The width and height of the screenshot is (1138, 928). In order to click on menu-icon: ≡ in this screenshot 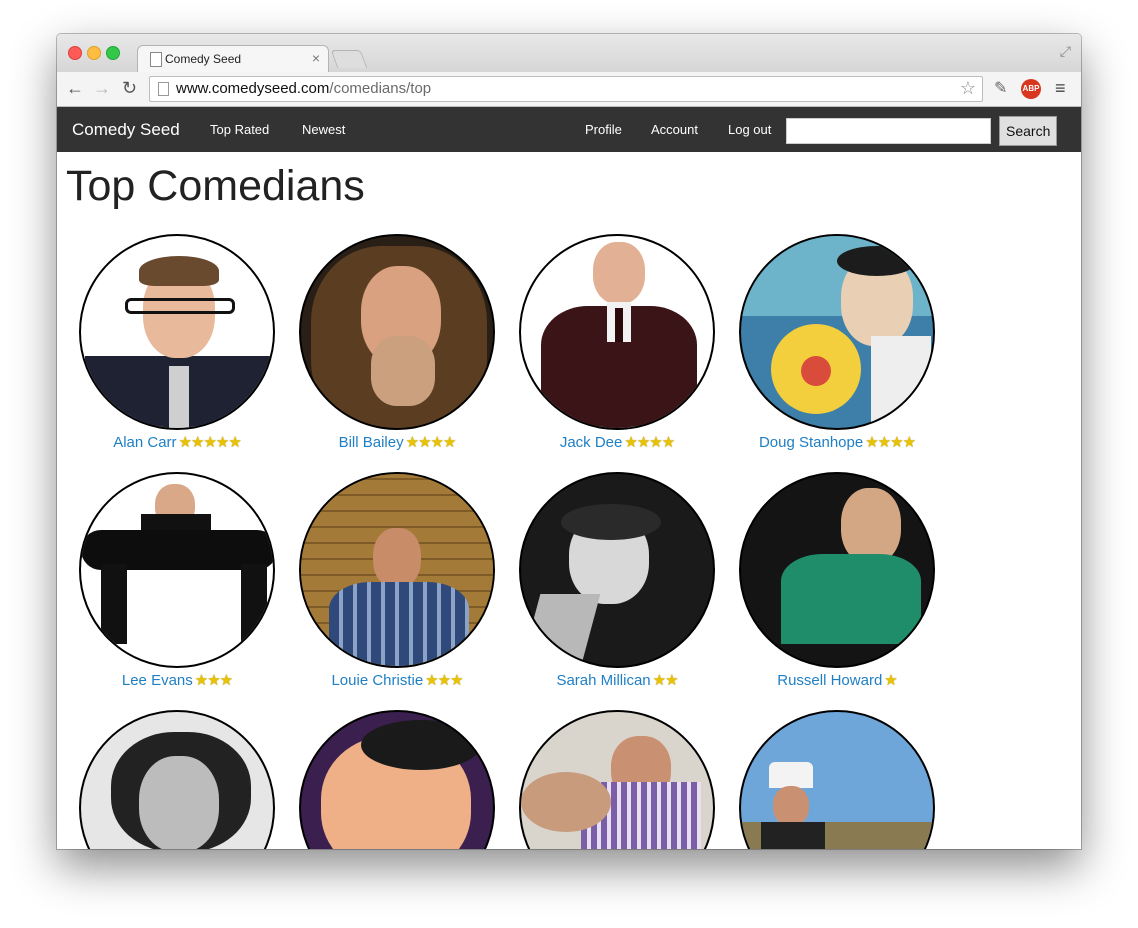, I will do `click(1060, 88)`.